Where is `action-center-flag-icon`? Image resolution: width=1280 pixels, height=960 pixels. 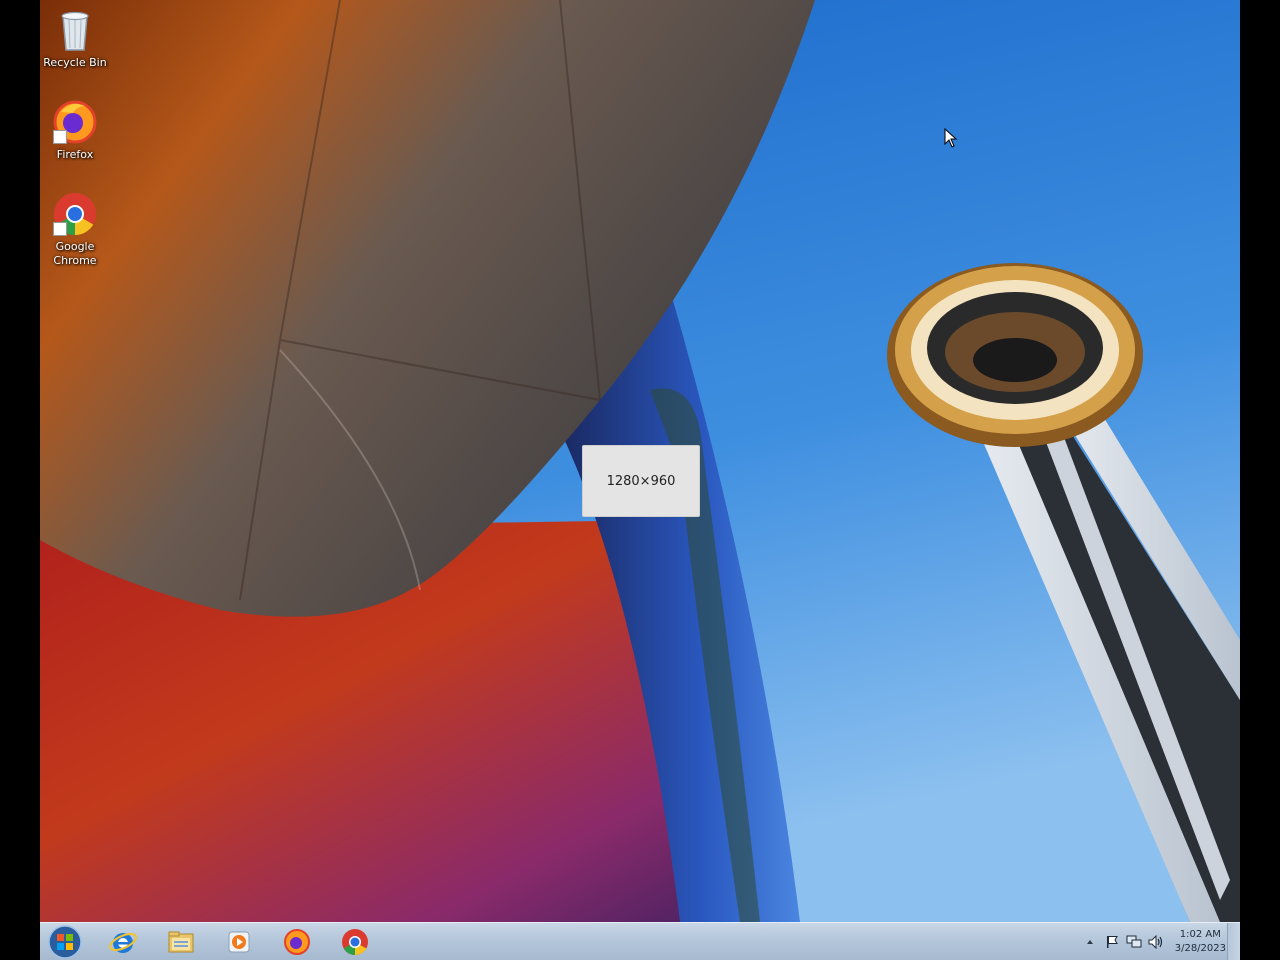
action-center-flag-icon is located at coordinates (1112, 942).